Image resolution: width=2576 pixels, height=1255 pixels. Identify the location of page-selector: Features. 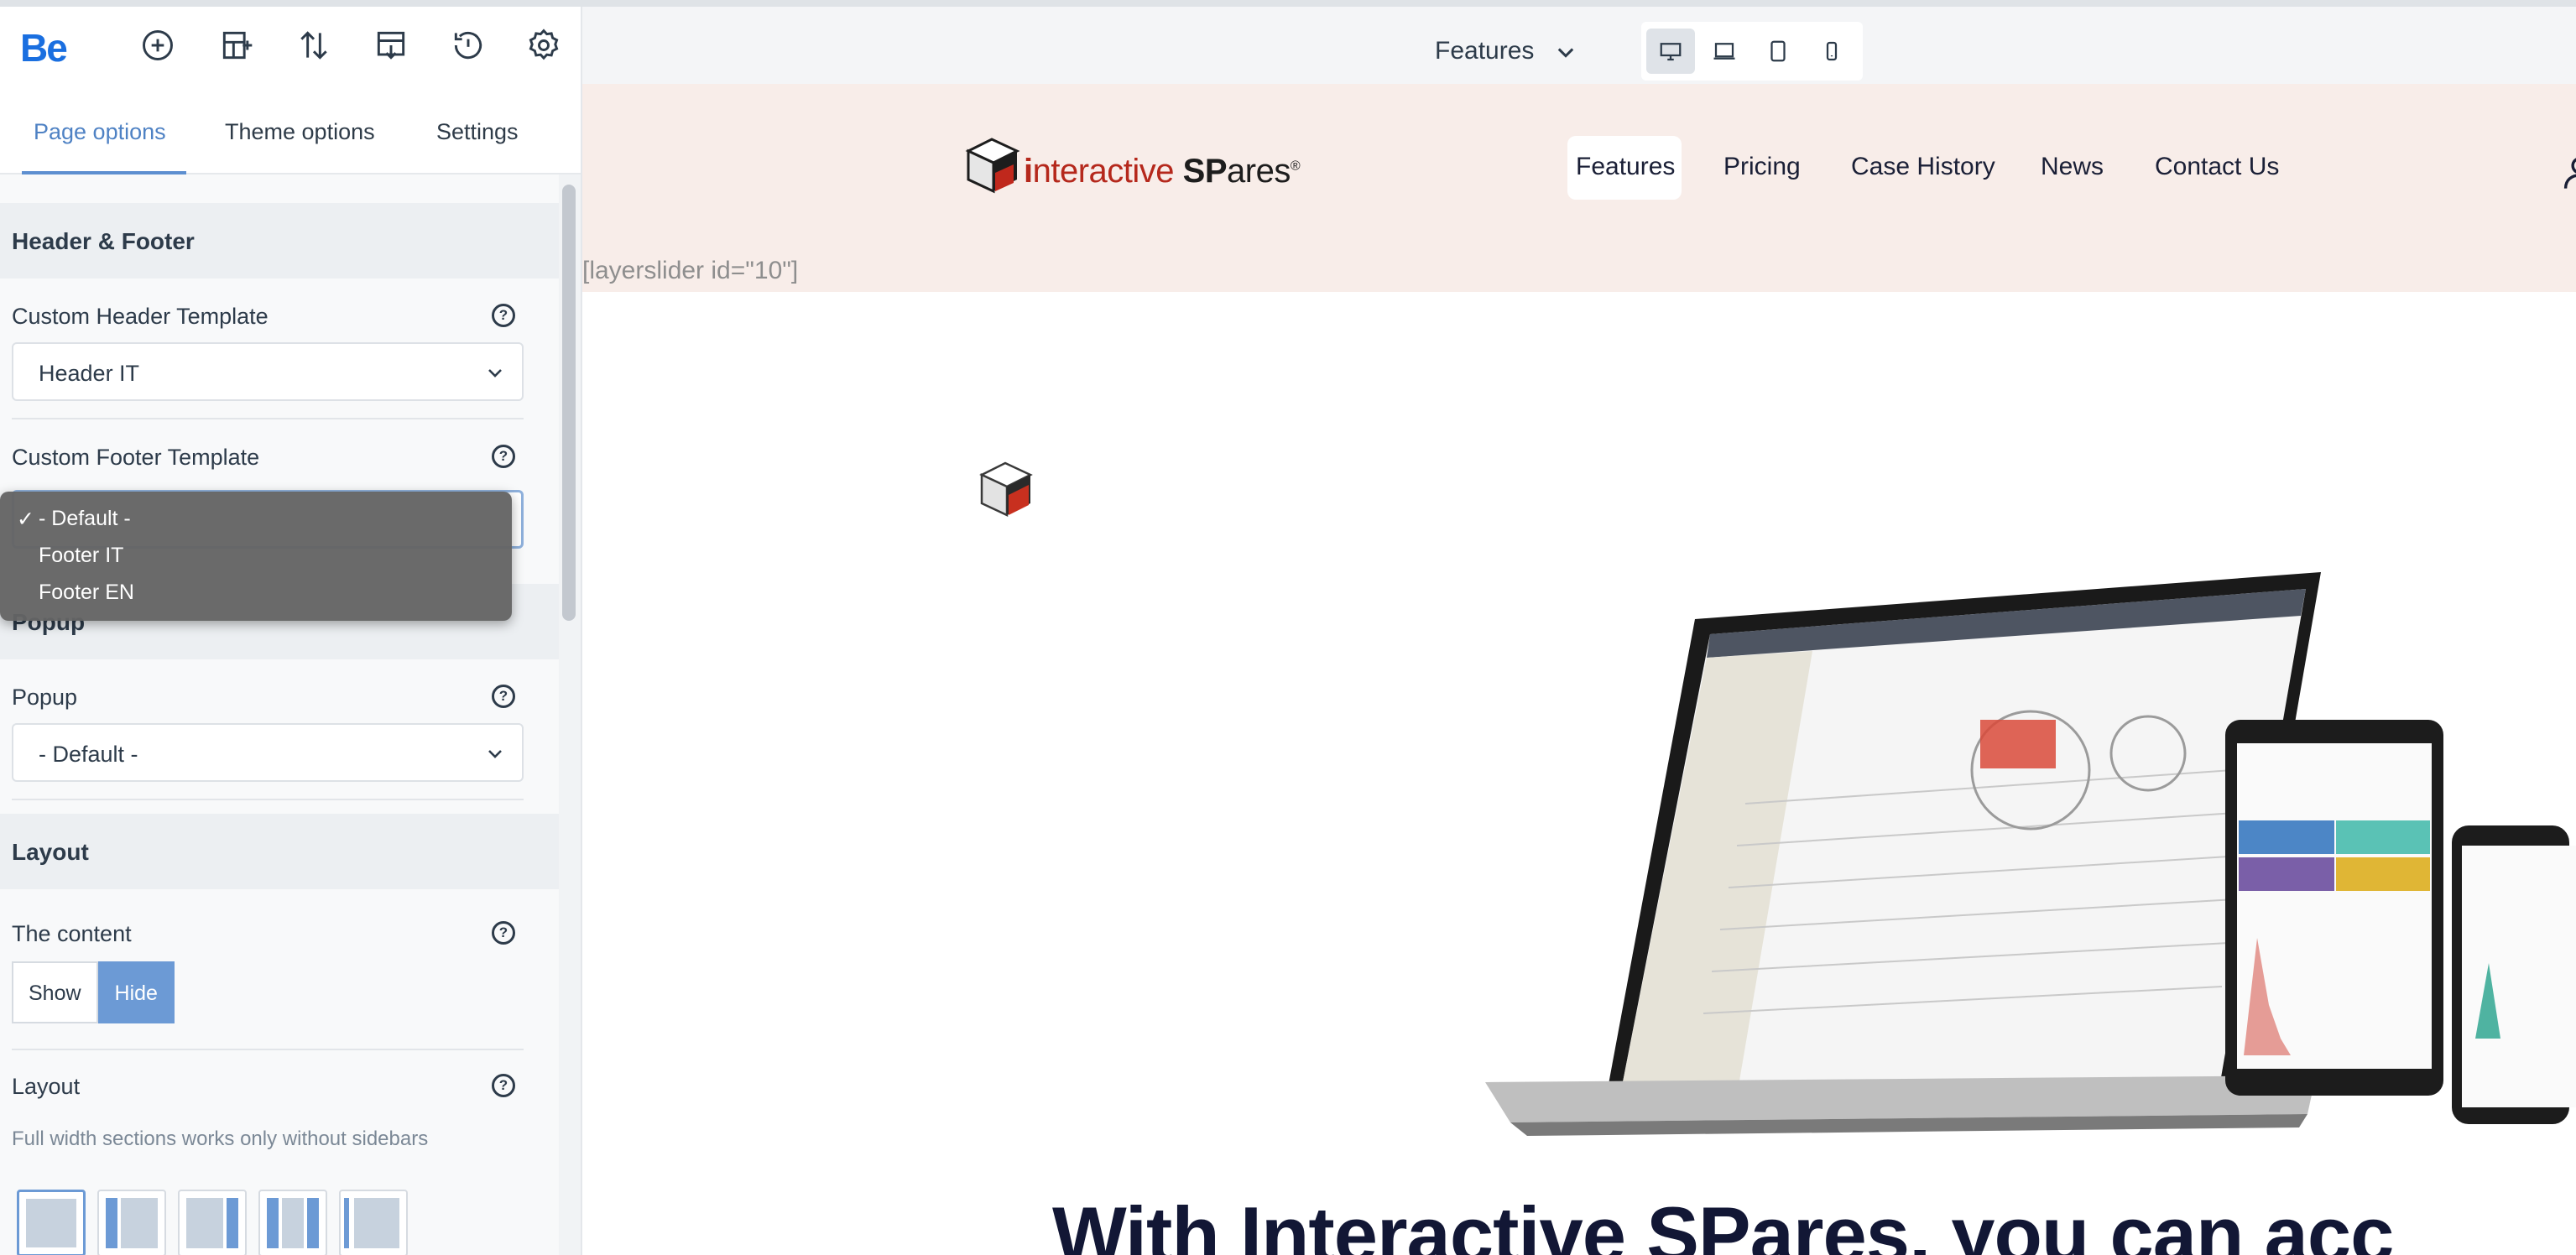
(1484, 51).